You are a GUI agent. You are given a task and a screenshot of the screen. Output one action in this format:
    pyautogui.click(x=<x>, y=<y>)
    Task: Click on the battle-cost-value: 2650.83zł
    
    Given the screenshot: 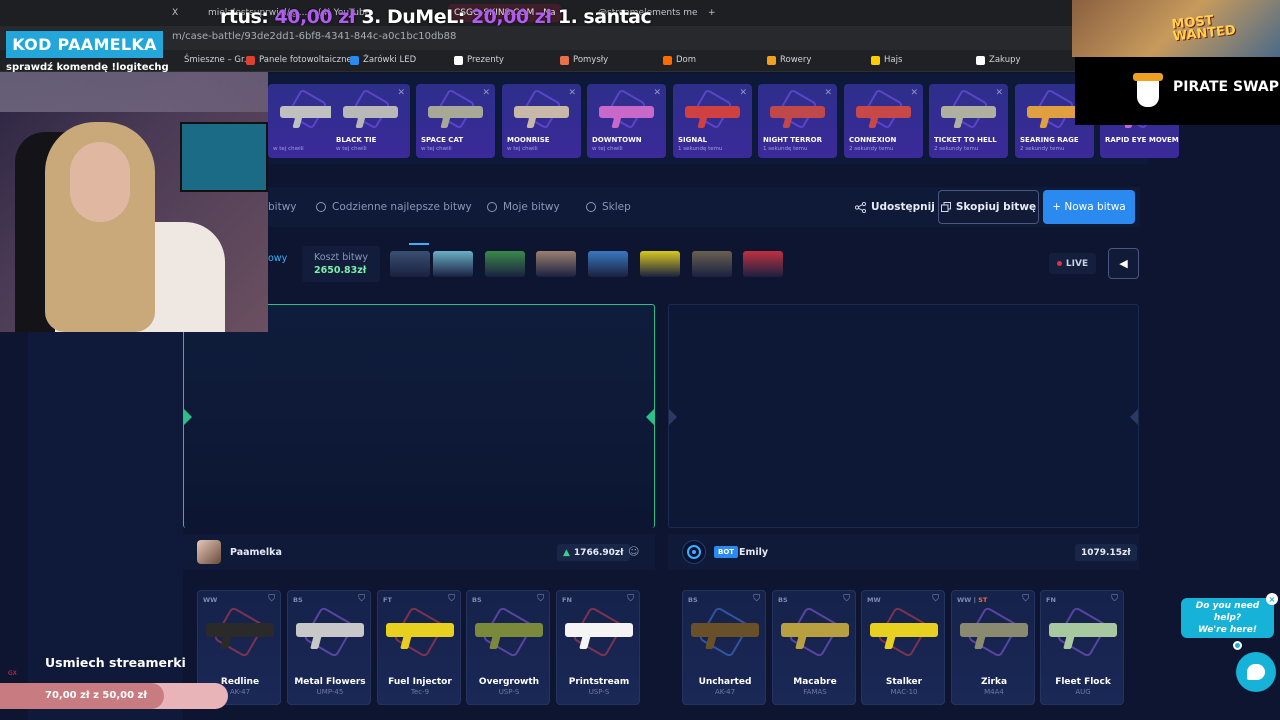 What is the action you would take?
    pyautogui.click(x=340, y=270)
    